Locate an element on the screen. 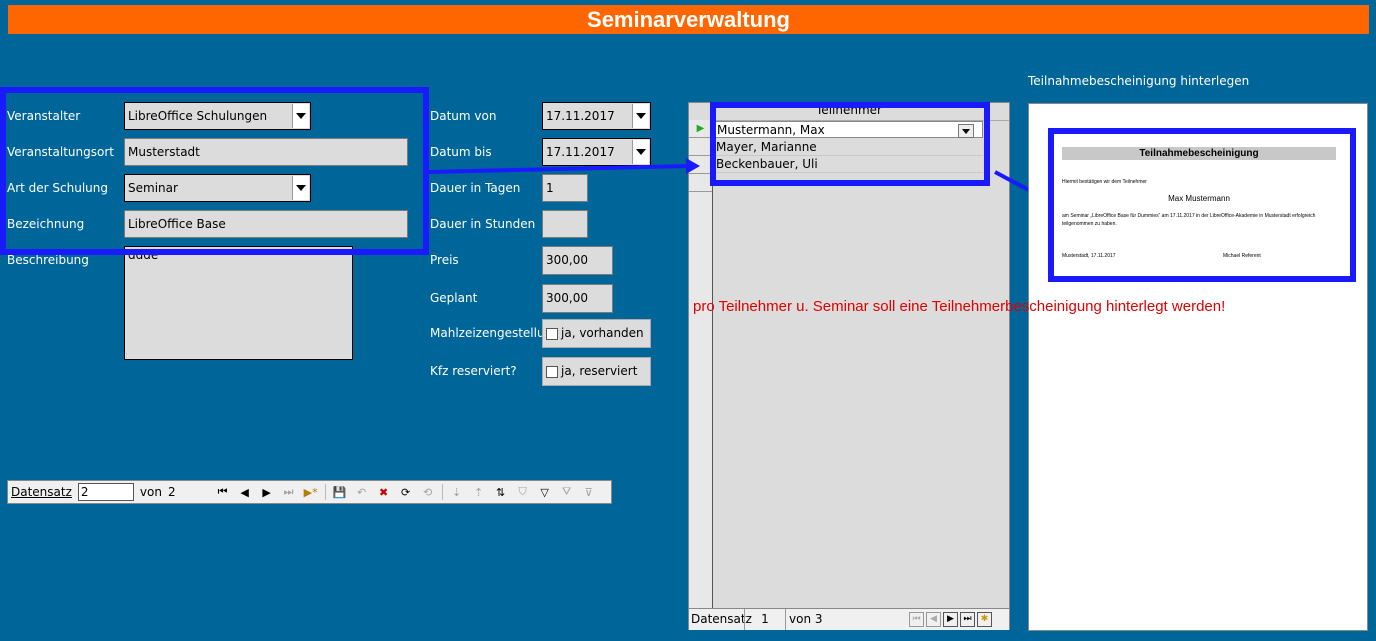 The width and height of the screenshot is (1376, 641). arrow-form-to-participants is located at coordinates (564, 166).